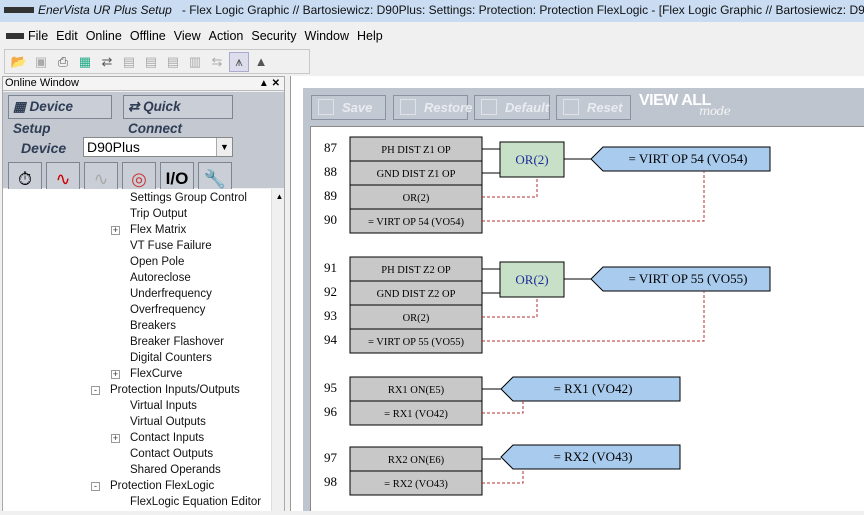  I want to click on menu-offline: Offline, so click(148, 36).